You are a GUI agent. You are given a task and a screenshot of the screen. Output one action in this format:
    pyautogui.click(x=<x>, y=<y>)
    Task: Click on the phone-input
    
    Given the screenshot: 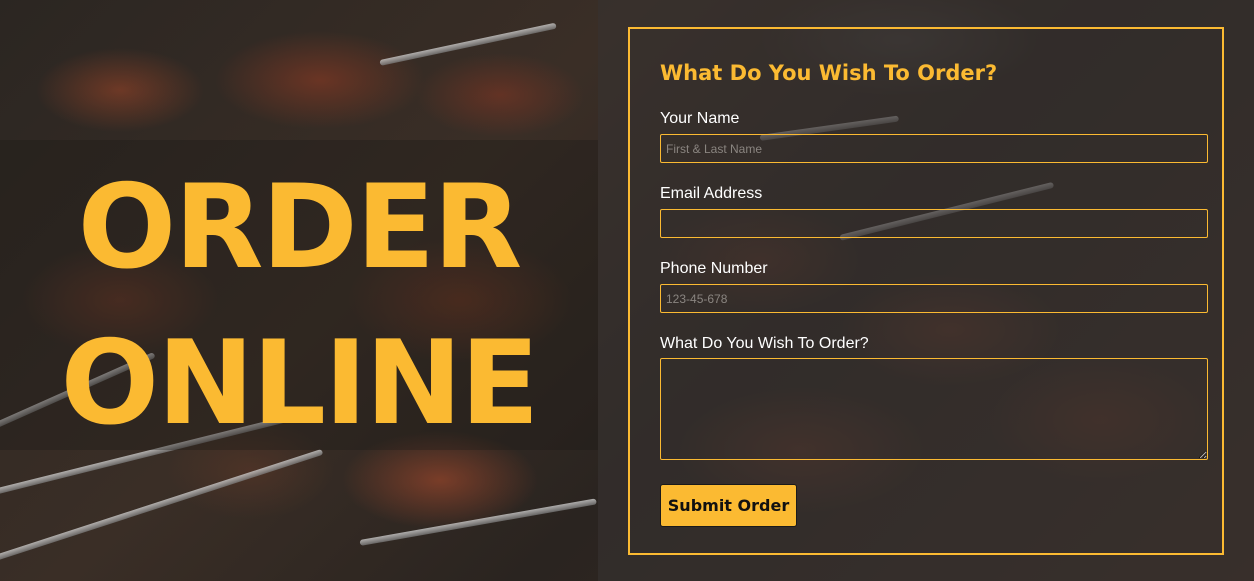 What is the action you would take?
    pyautogui.click(x=934, y=298)
    